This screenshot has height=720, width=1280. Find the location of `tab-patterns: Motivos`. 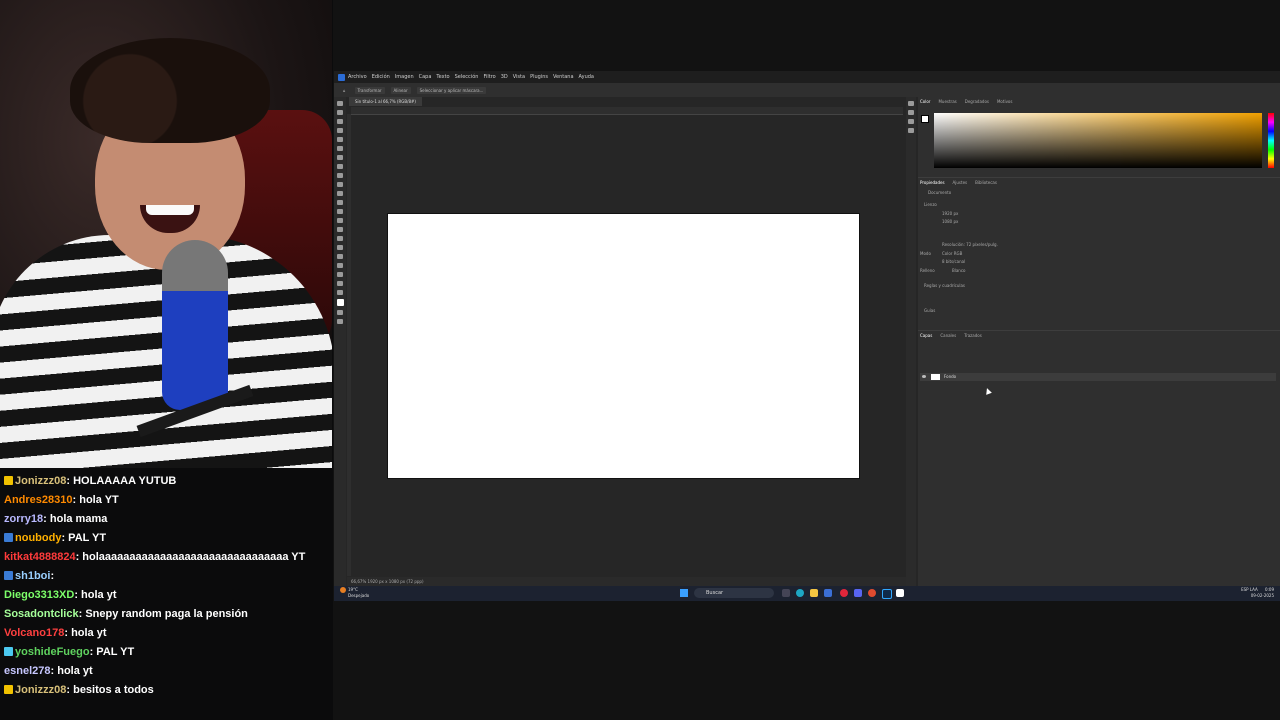

tab-patterns: Motivos is located at coordinates (1004, 101).